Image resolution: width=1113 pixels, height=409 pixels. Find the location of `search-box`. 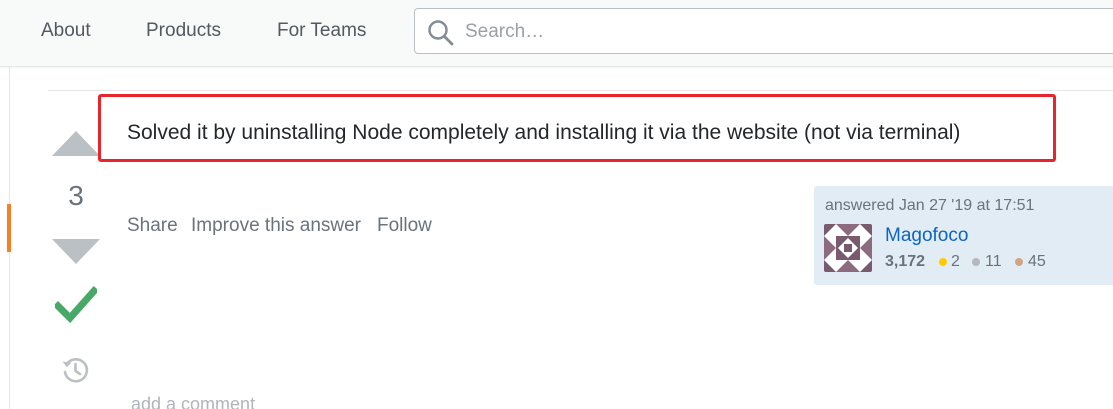

search-box is located at coordinates (763, 31).